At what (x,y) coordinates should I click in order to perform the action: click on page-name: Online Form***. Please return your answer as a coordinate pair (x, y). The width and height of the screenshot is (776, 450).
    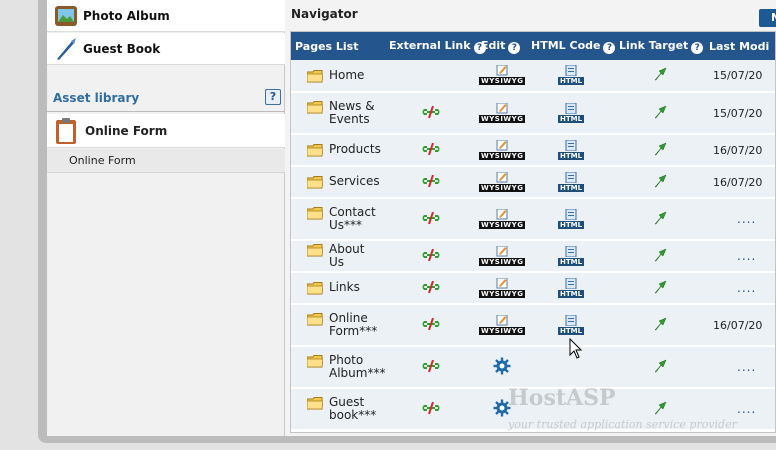
    Looking at the image, I should click on (353, 324).